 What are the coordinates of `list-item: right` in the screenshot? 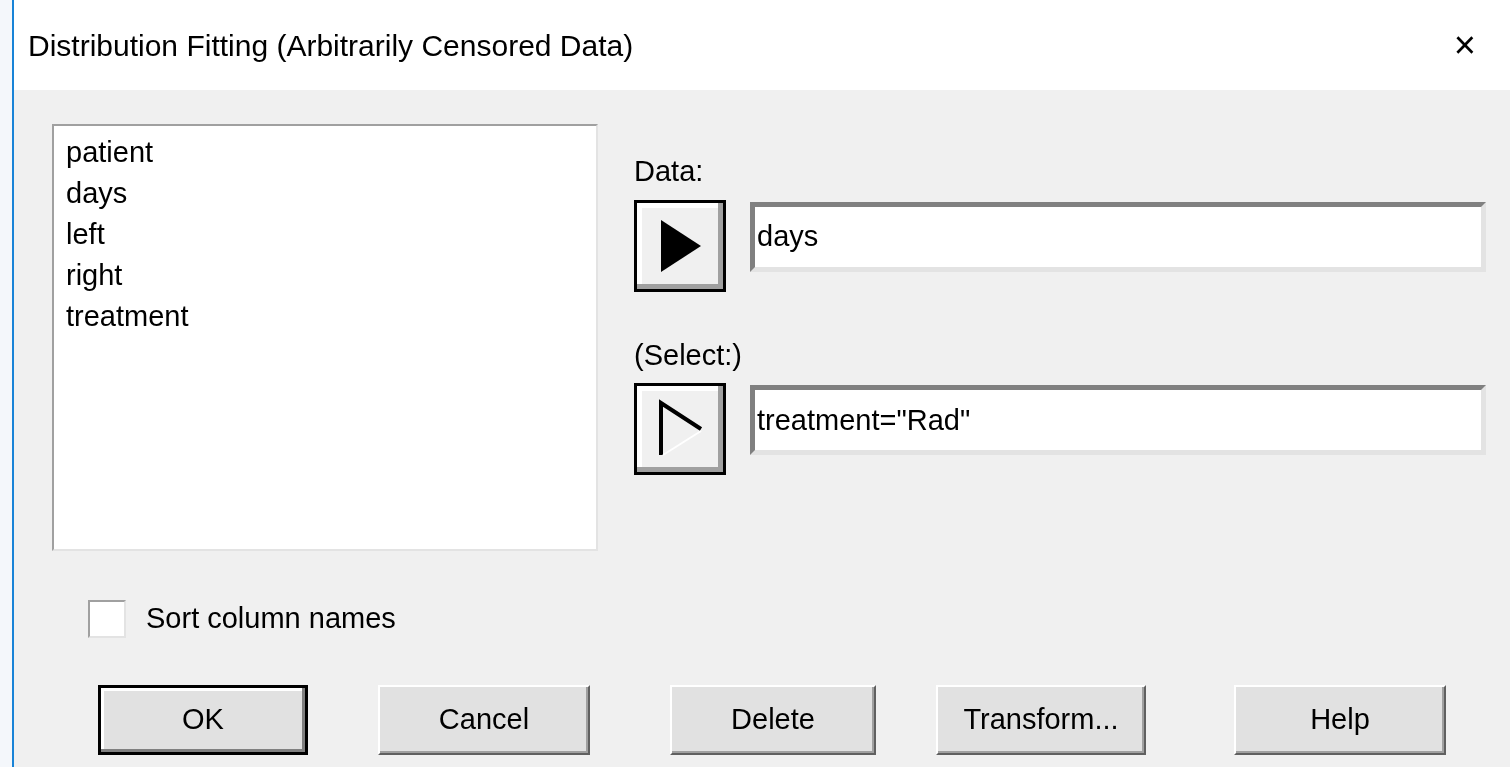 It's located at (94, 275).